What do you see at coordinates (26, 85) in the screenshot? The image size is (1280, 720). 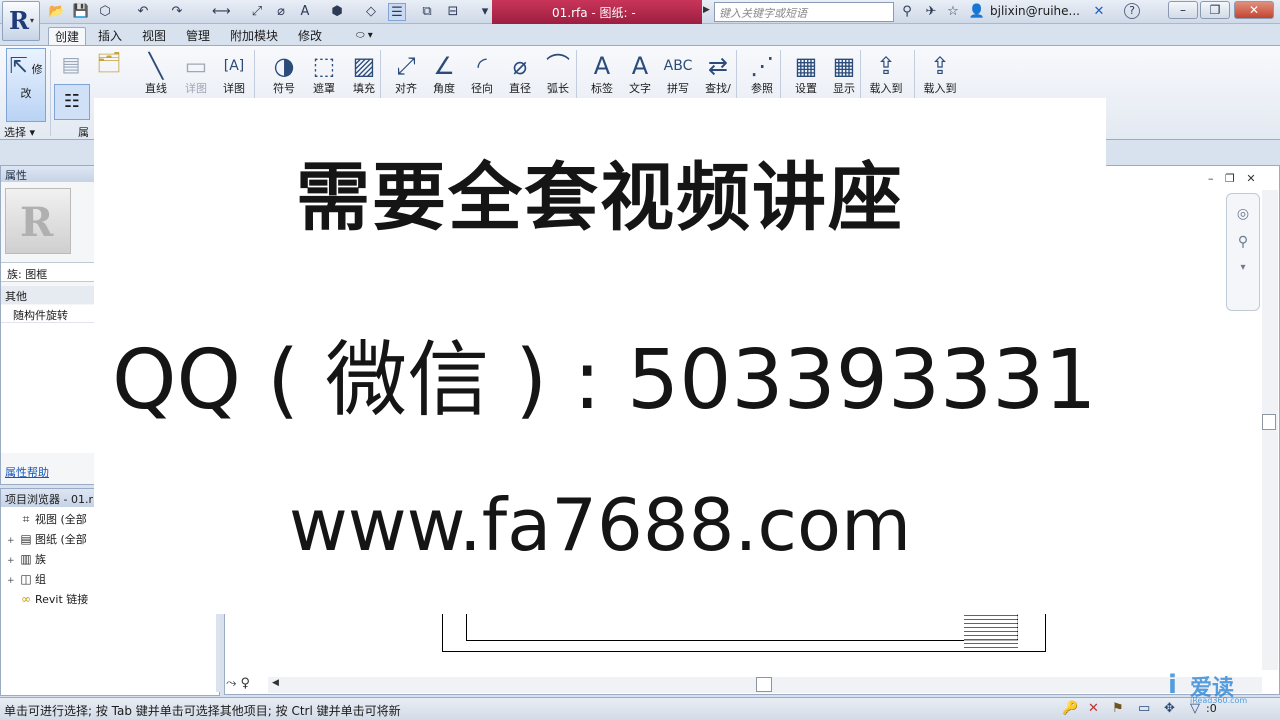 I see `modify-button: ⇱ 修改` at bounding box center [26, 85].